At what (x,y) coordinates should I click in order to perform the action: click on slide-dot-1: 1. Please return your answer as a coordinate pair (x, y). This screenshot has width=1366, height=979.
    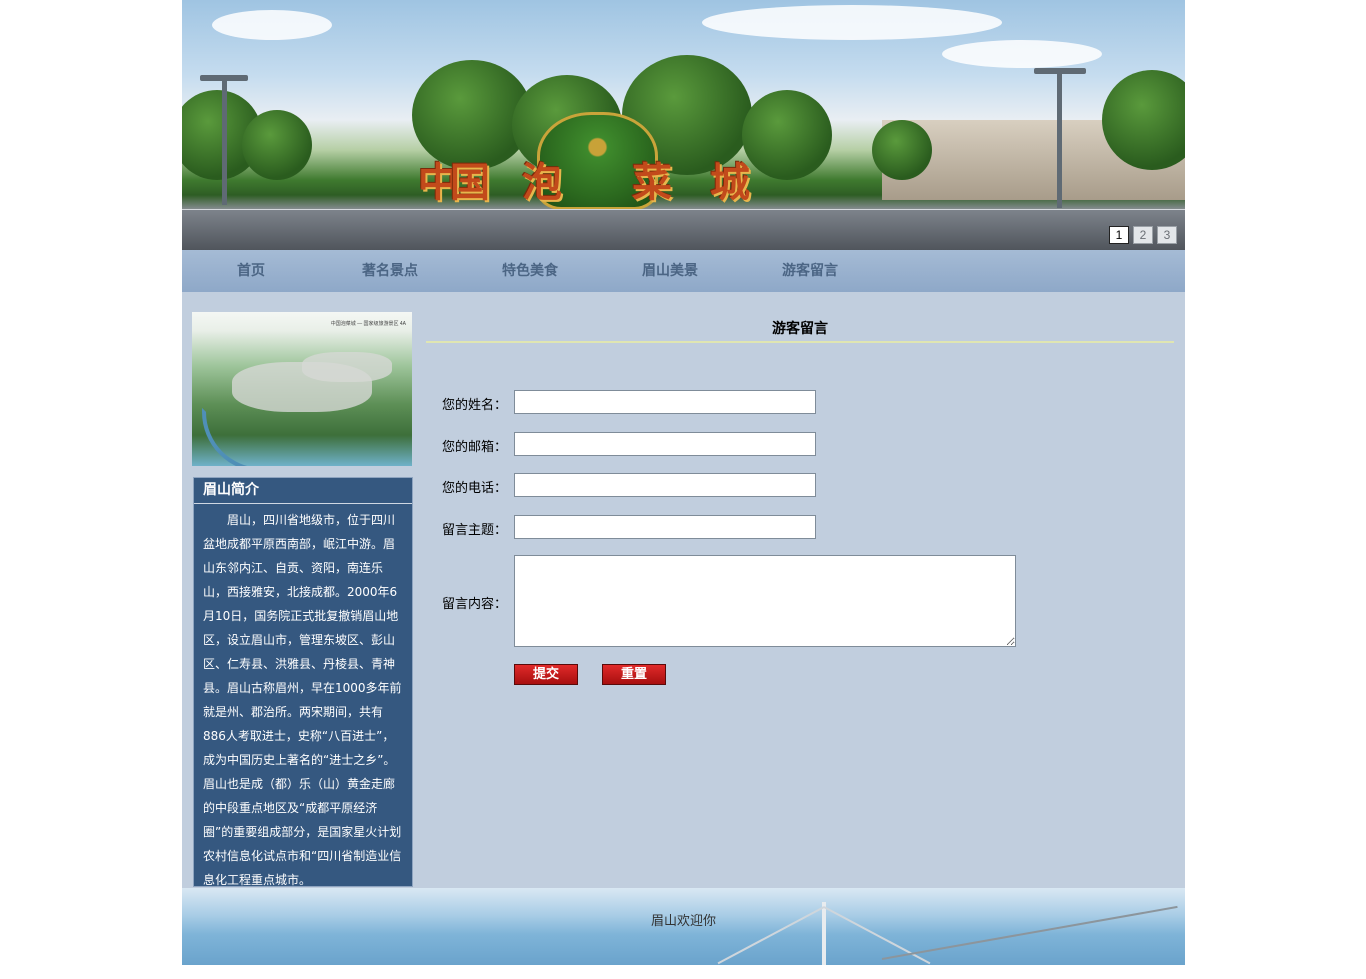
    Looking at the image, I should click on (1119, 235).